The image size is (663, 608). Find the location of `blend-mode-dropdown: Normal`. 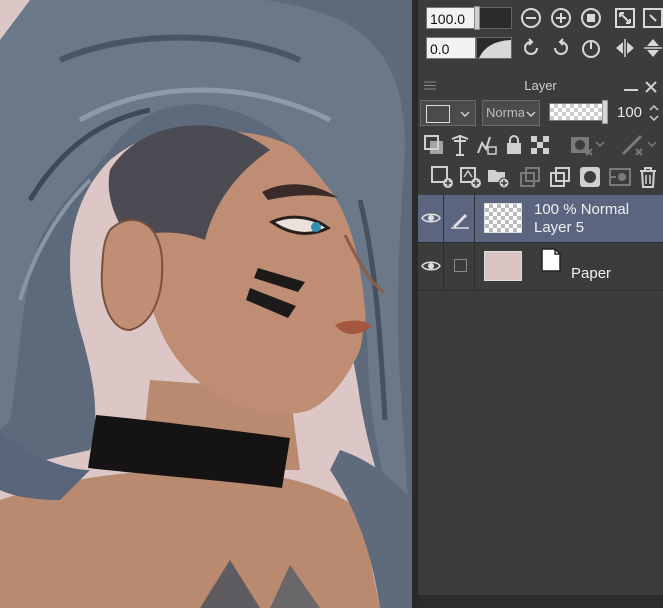

blend-mode-dropdown: Normal is located at coordinates (511, 113).